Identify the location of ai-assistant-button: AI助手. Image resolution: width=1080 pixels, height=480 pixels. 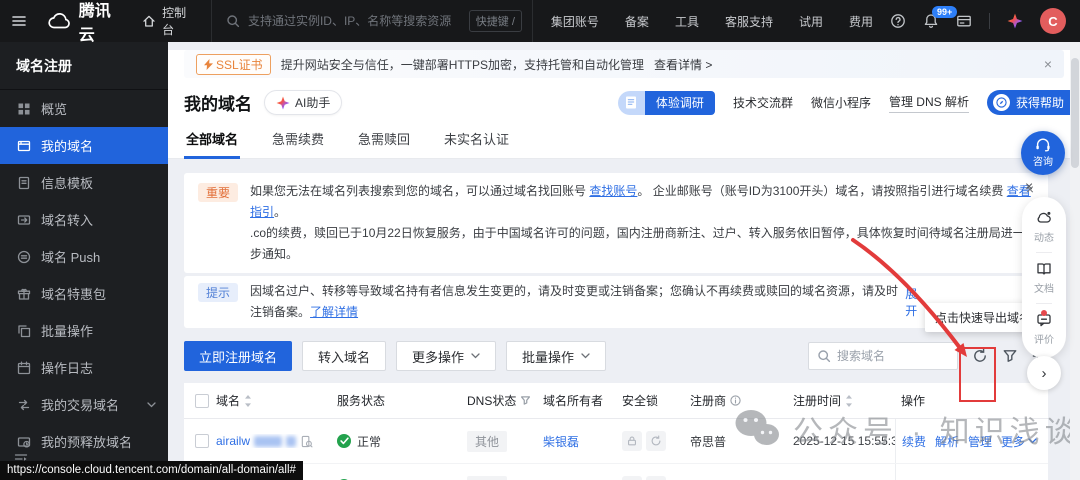
(303, 102).